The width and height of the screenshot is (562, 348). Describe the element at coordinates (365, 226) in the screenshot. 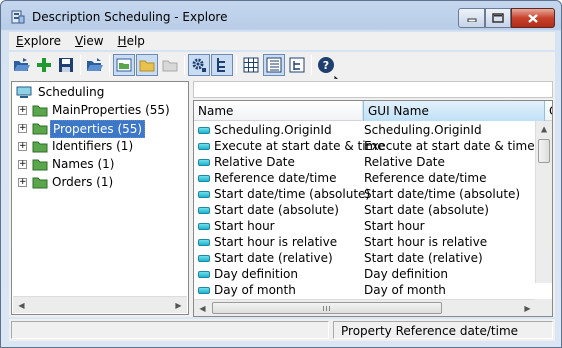

I see `table-row: Start hour Start hour` at that location.